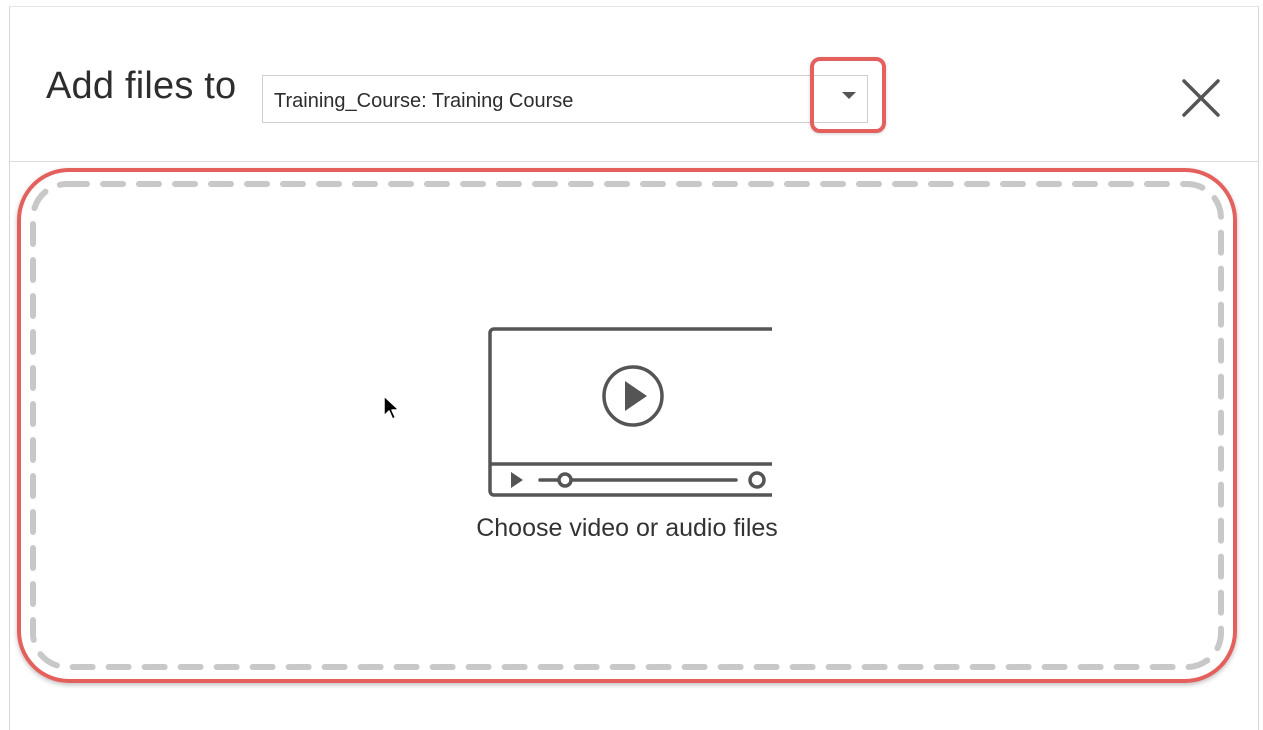 Image resolution: width=1263 pixels, height=730 pixels. I want to click on mouse-cursor-icon, so click(391, 407).